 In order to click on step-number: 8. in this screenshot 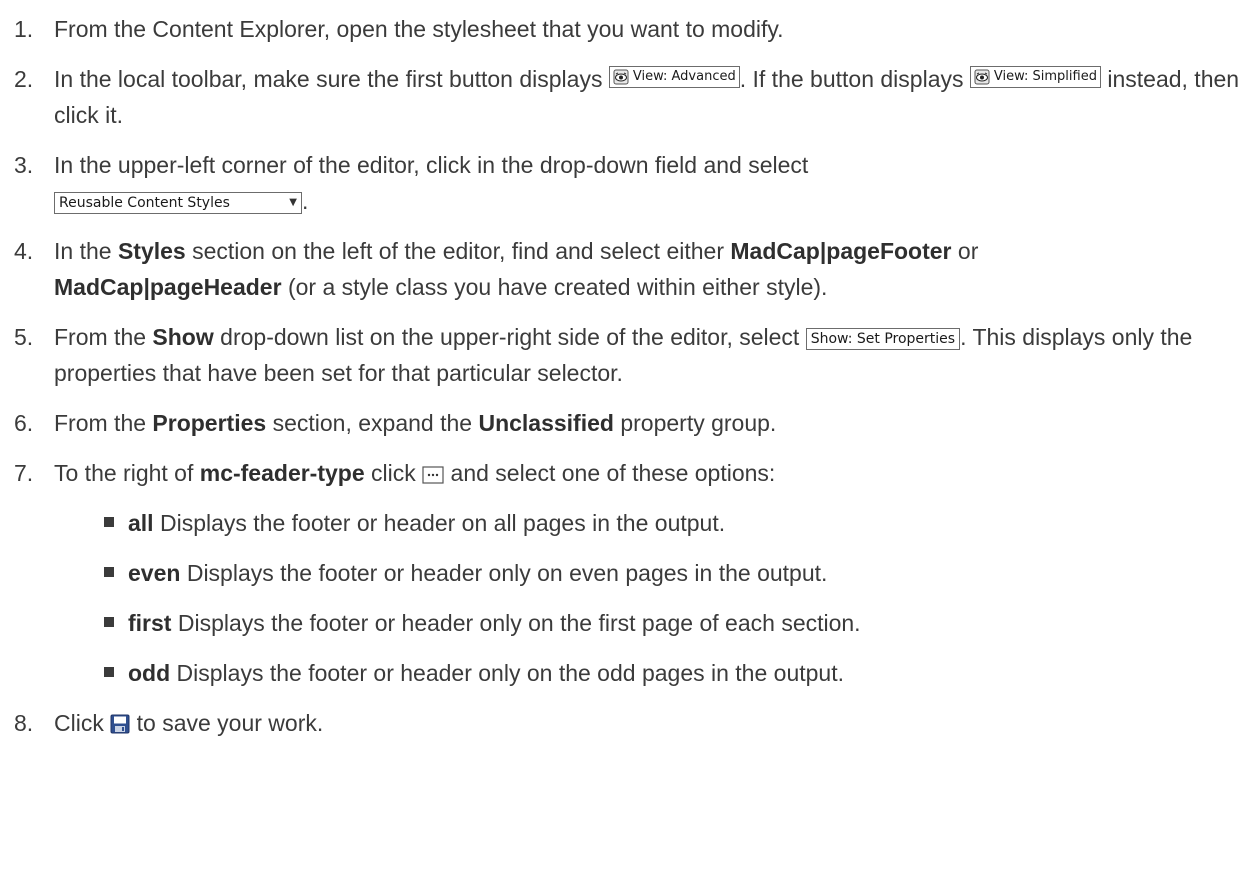, I will do `click(24, 723)`.